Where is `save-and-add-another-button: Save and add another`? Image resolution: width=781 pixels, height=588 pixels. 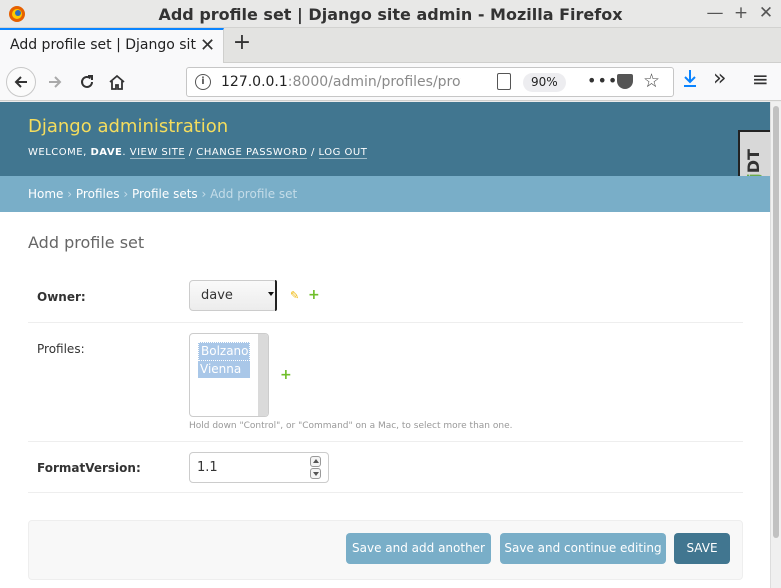 save-and-add-another-button: Save and add another is located at coordinates (418, 548).